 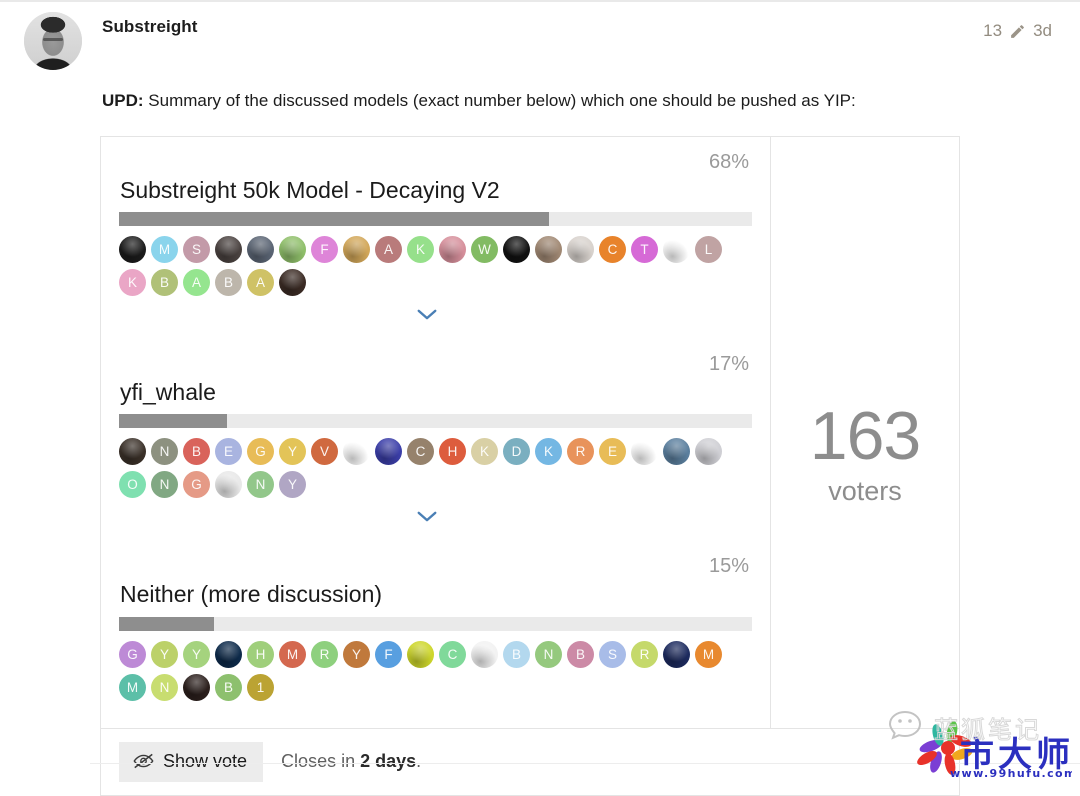 I want to click on voter-avatar-initial: 1, so click(x=260, y=687).